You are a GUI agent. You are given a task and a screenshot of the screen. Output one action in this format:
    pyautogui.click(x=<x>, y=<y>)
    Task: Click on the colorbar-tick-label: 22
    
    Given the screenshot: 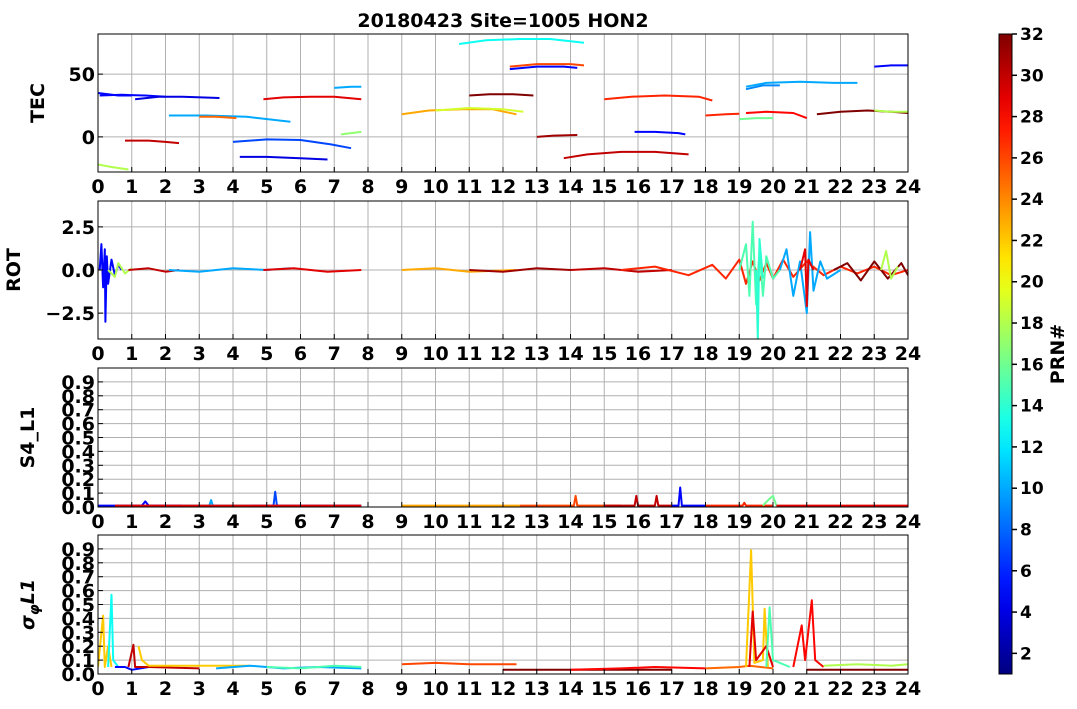 What is the action you would take?
    pyautogui.click(x=1032, y=241)
    